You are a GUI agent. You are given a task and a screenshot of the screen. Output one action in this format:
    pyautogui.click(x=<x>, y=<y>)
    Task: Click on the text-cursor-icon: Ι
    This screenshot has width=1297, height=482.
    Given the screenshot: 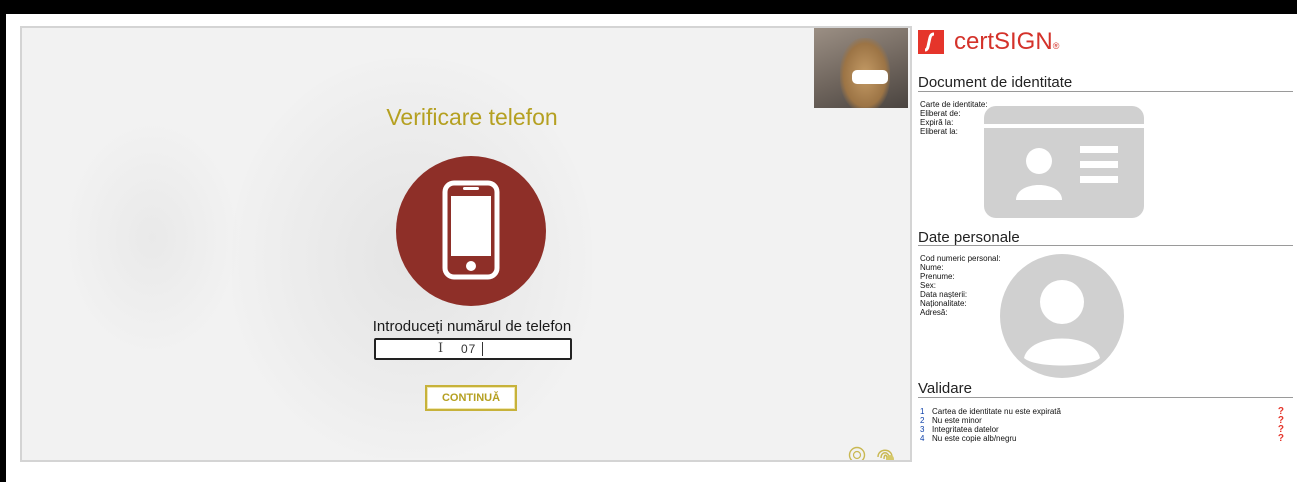 What is the action you would take?
    pyautogui.click(x=441, y=348)
    